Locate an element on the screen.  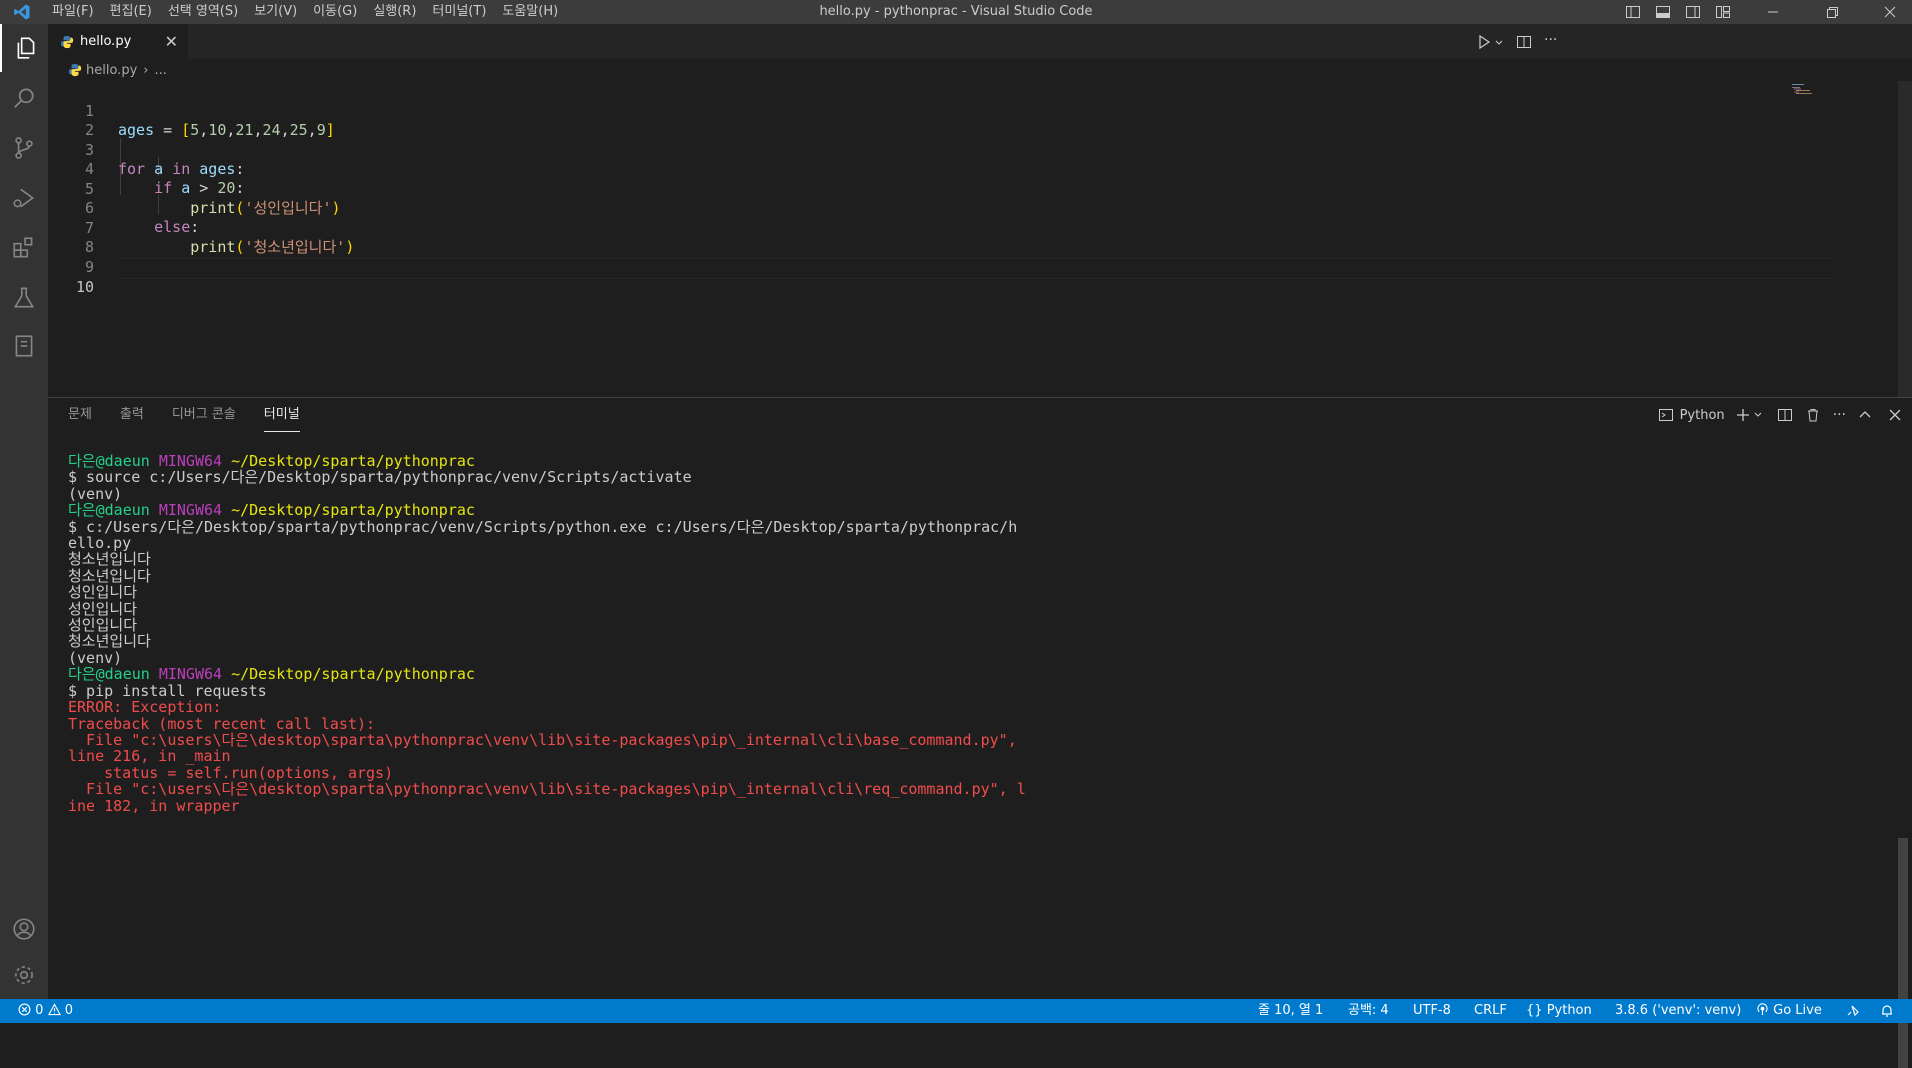
restore-icon is located at coordinates (1832, 12).